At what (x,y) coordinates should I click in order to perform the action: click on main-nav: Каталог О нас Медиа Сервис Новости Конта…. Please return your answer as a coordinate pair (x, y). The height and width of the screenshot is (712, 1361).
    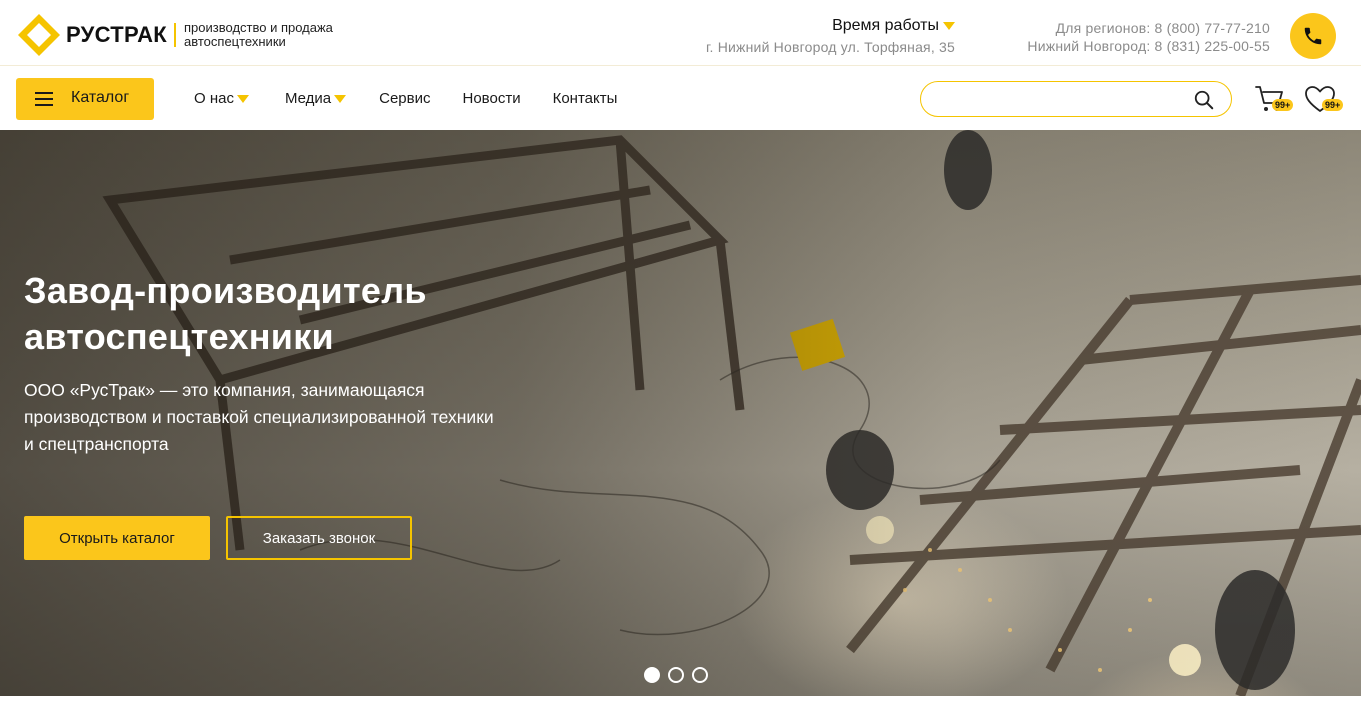
    Looking at the image, I should click on (680, 98).